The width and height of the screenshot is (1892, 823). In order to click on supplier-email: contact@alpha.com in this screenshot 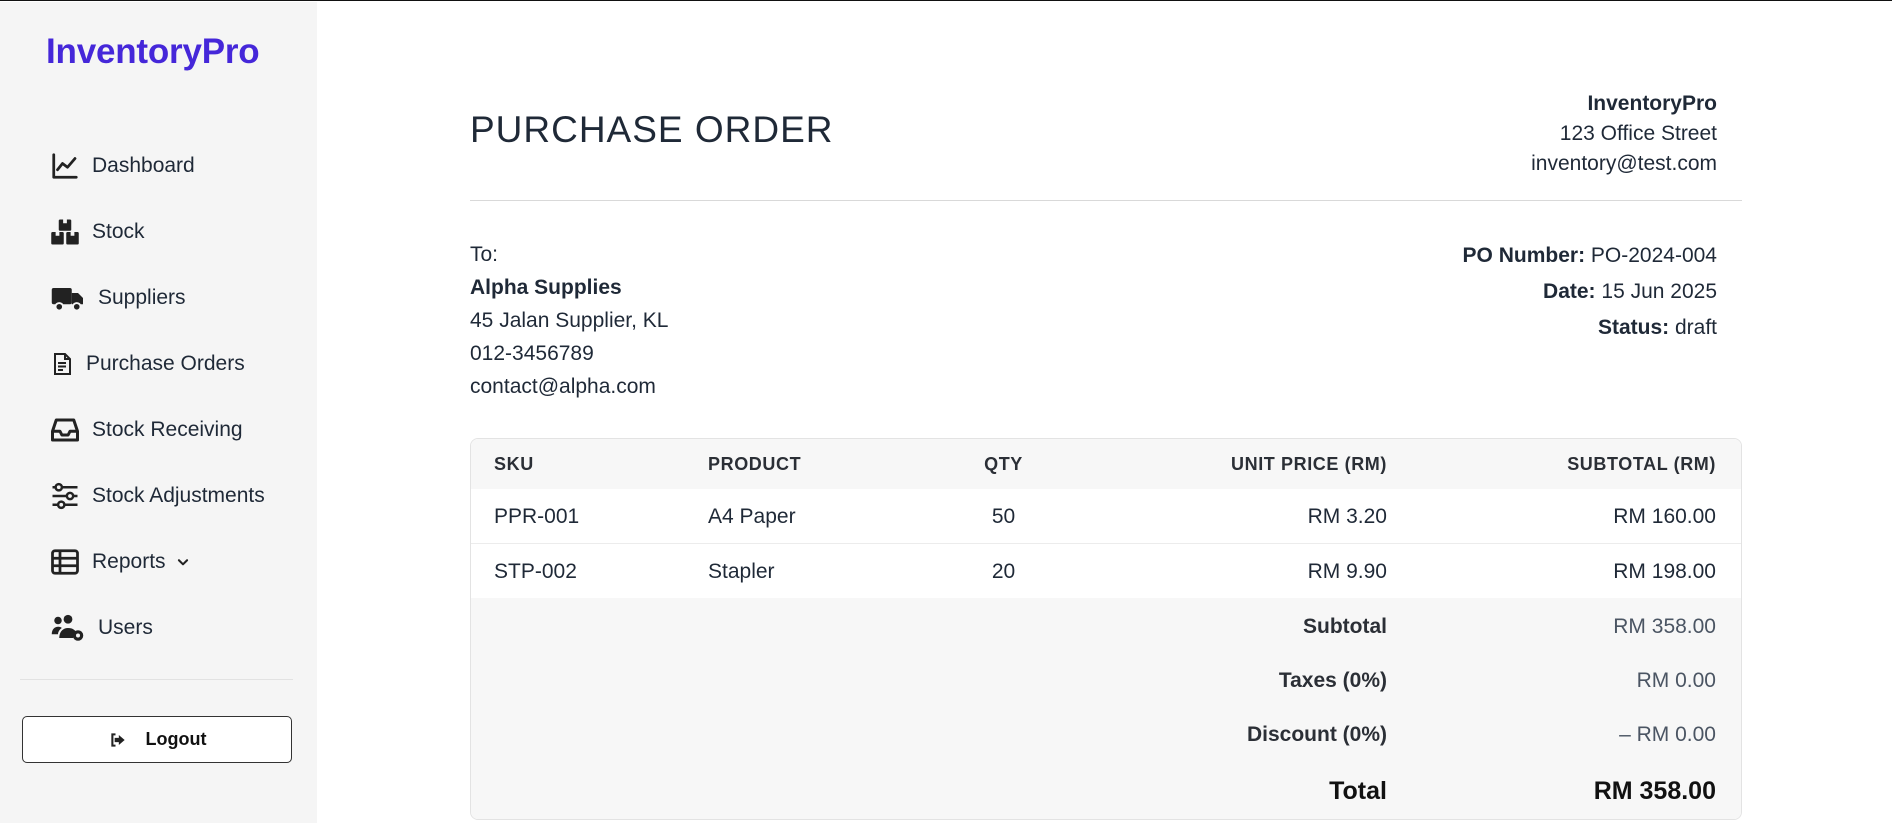, I will do `click(563, 386)`.